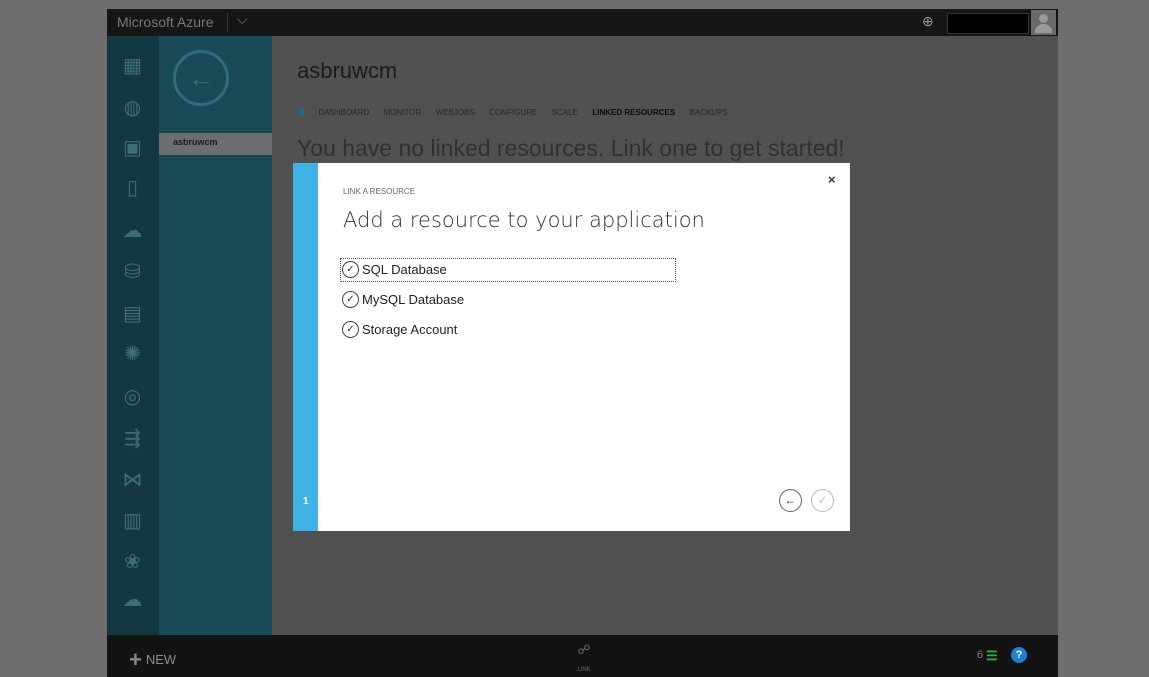  I want to click on option-label: SQL Database, so click(404, 269).